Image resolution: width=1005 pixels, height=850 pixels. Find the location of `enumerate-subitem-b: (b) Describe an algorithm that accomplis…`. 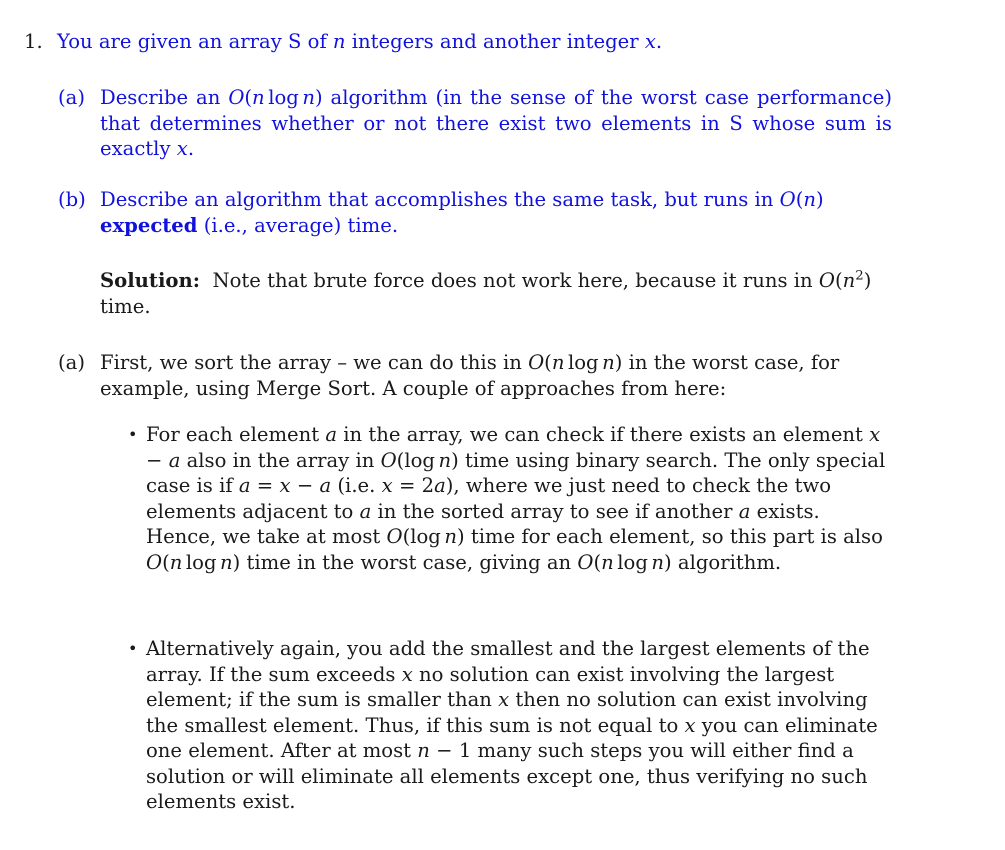

enumerate-subitem-b: (b) Describe an algorithm that accomplis… is located at coordinates (475, 212).